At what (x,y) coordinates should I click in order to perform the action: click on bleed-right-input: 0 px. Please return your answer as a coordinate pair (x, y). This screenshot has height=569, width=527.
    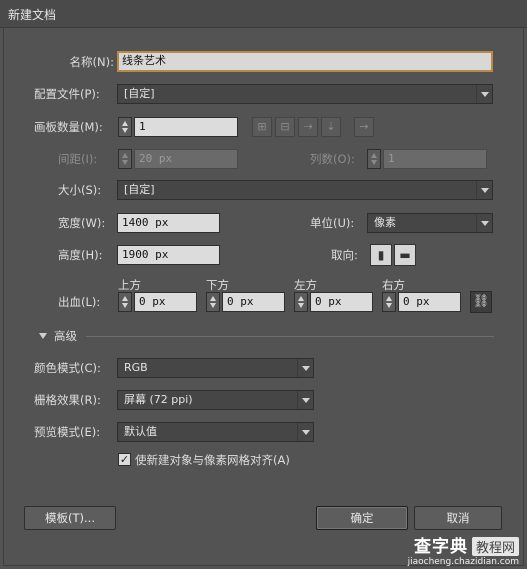
    Looking at the image, I should click on (429, 302).